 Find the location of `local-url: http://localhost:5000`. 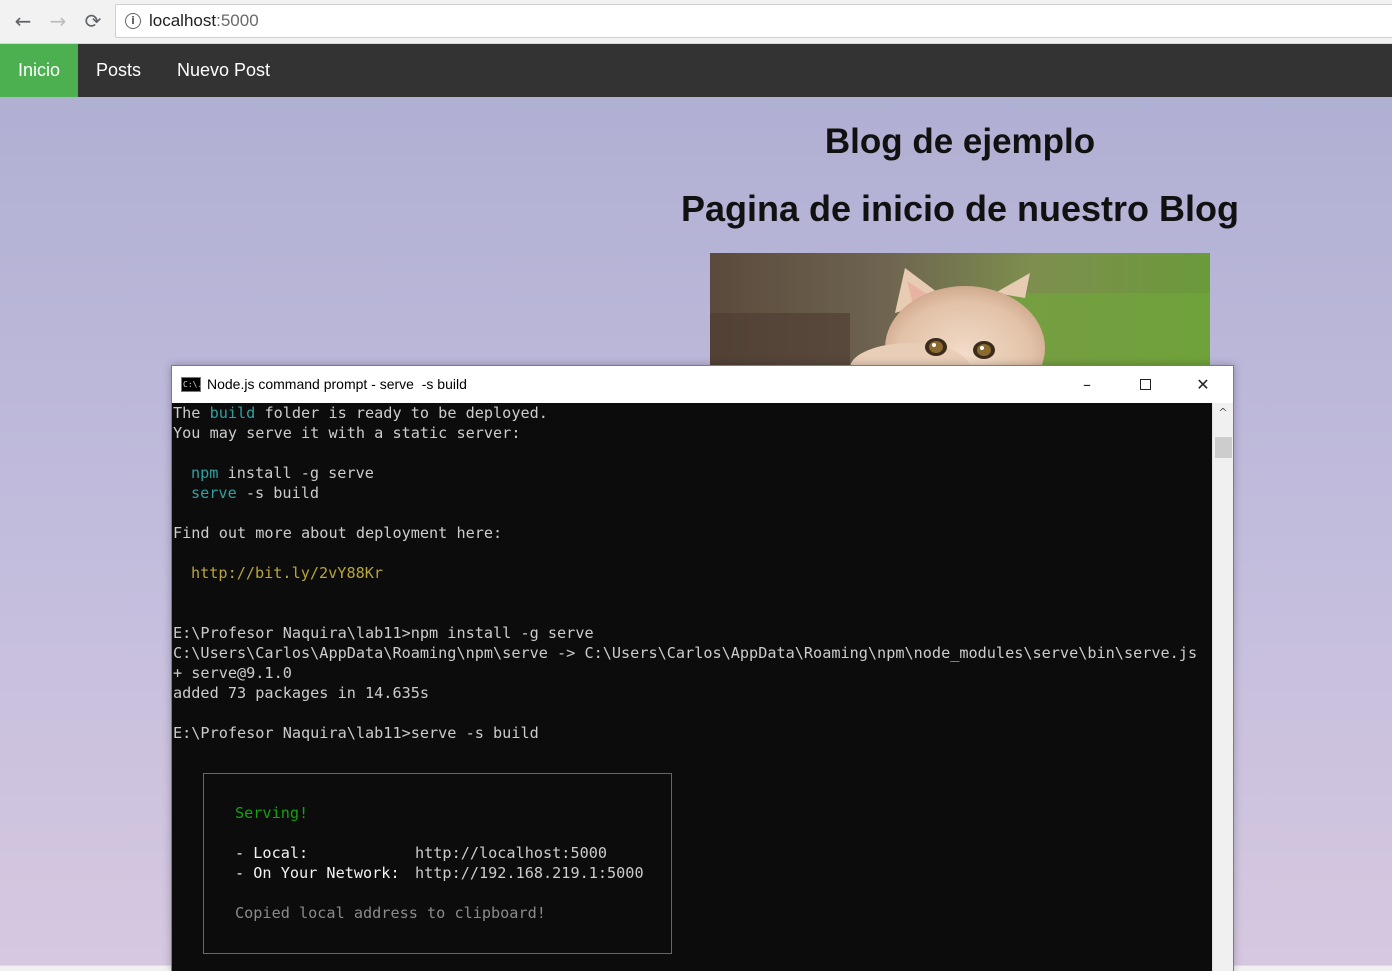

local-url: http://localhost:5000 is located at coordinates (511, 853).